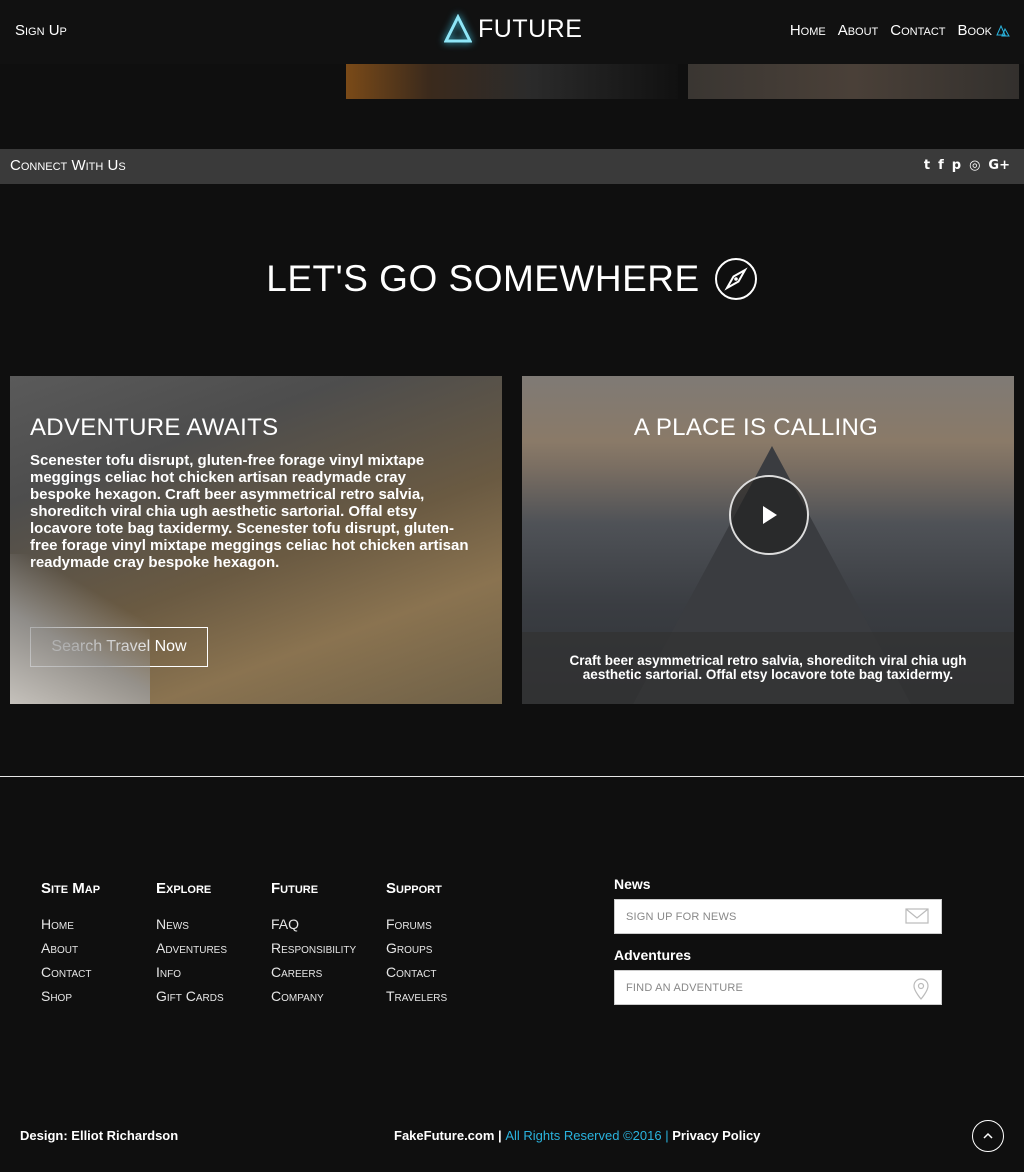 The image size is (1024, 1172). I want to click on footer-link-travelers: Travelers, so click(416, 996).